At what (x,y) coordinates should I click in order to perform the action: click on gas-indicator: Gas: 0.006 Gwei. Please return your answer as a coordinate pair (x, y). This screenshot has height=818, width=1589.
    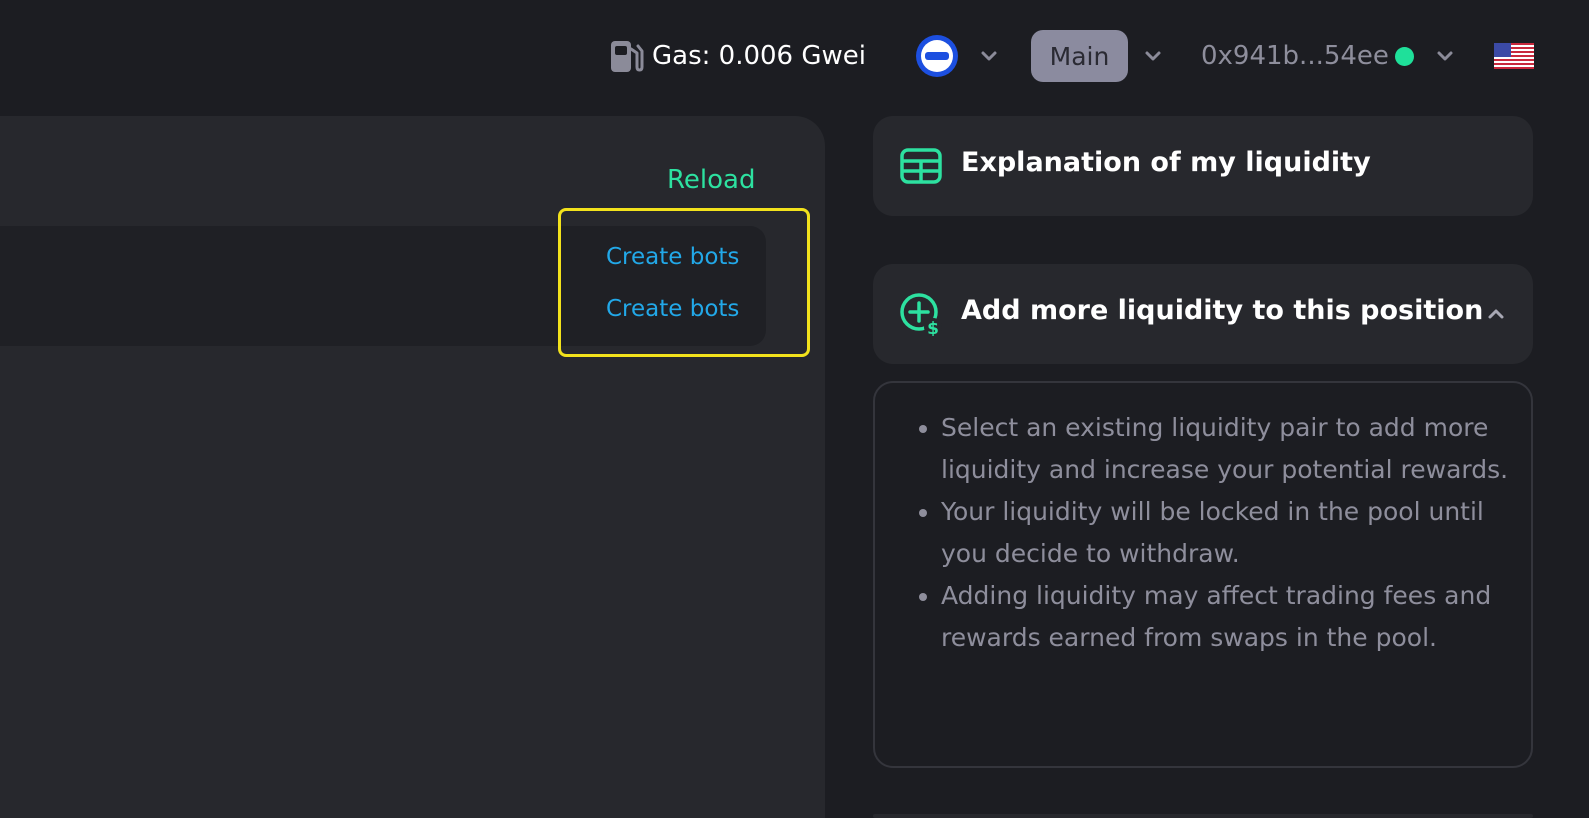
    Looking at the image, I should click on (737, 56).